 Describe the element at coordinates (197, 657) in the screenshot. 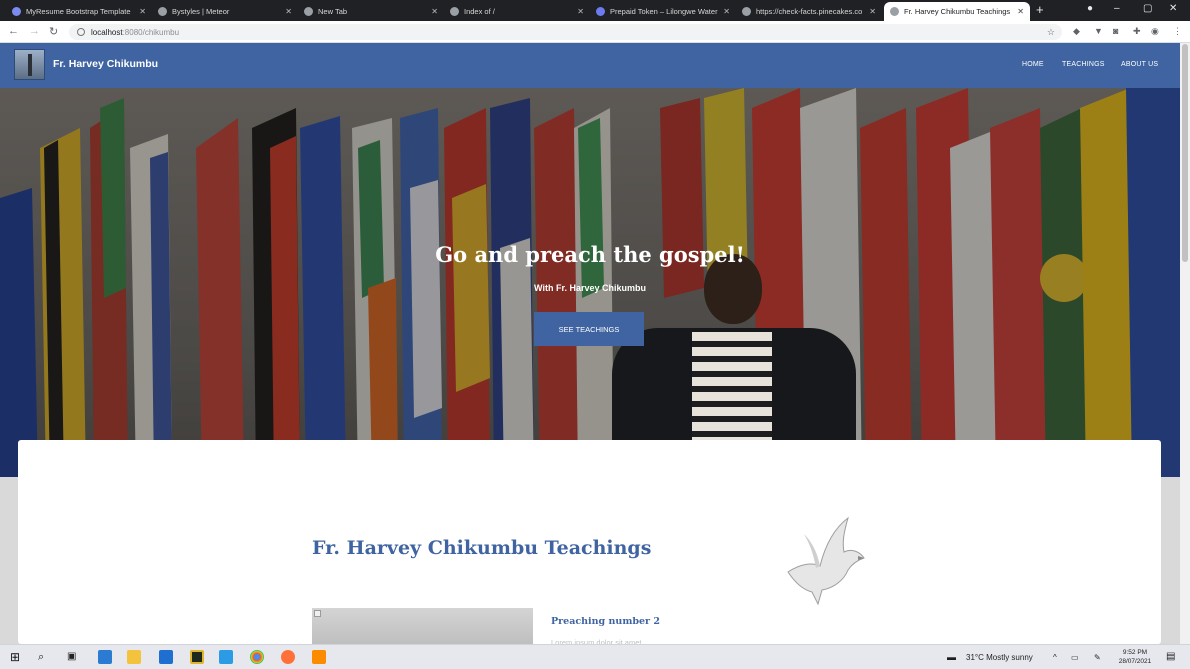

I see `sublime-icon` at that location.